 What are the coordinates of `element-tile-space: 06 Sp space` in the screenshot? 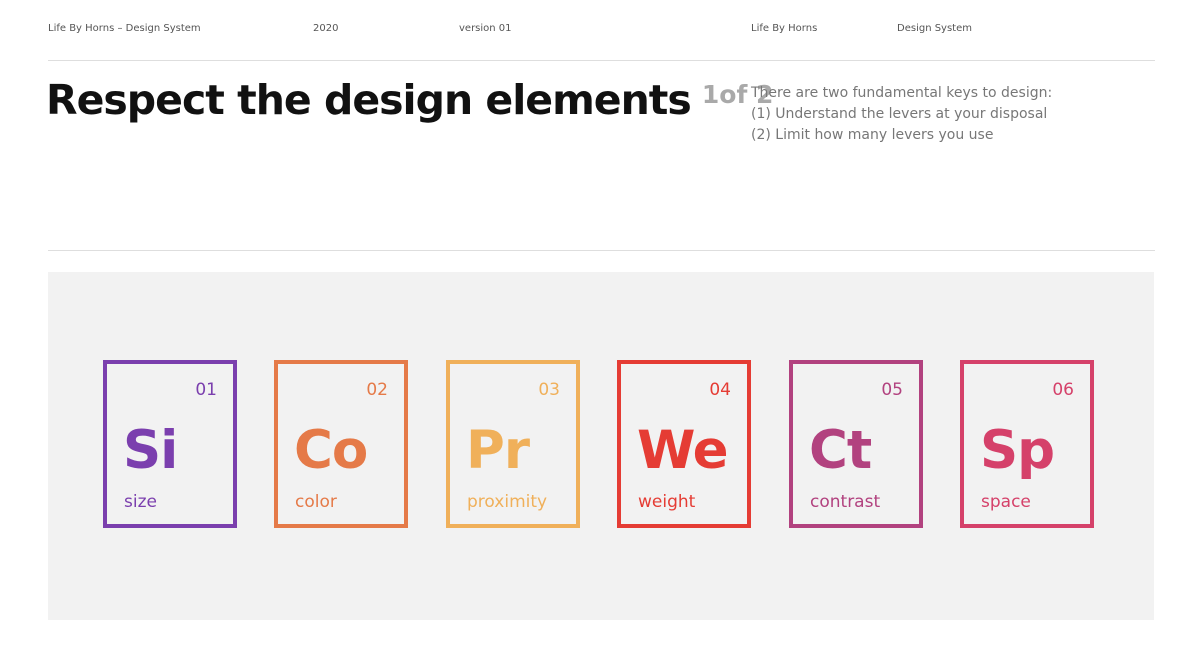 It's located at (1027, 444).